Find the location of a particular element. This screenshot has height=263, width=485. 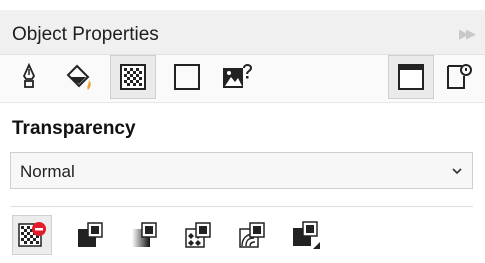

frame-window-icon is located at coordinates (411, 77).